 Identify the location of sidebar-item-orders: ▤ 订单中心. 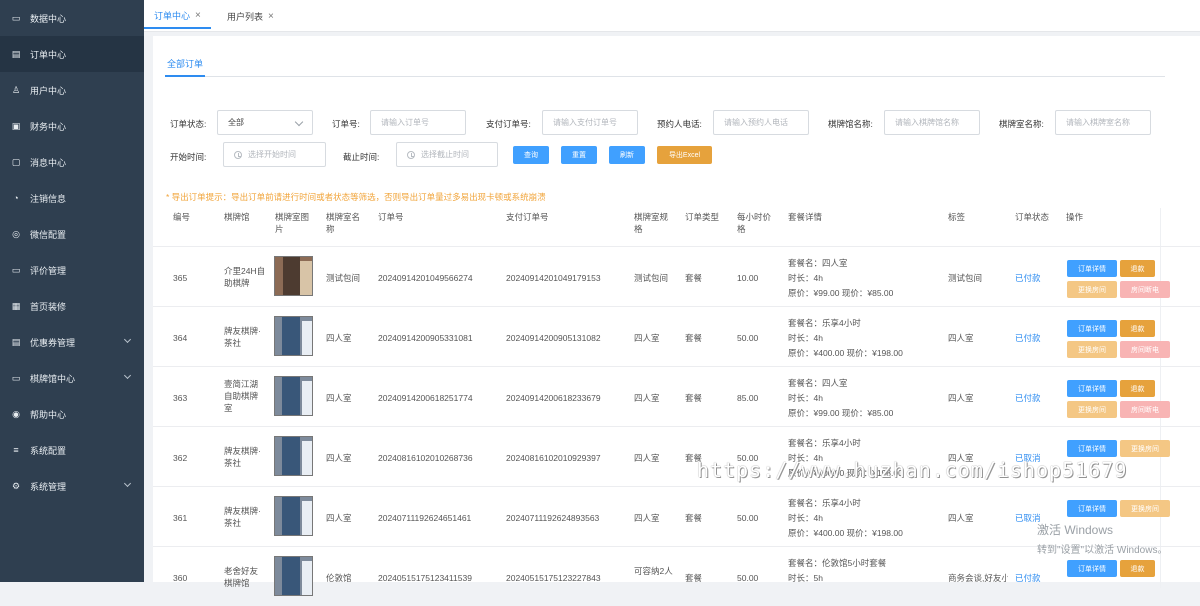
(72, 54).